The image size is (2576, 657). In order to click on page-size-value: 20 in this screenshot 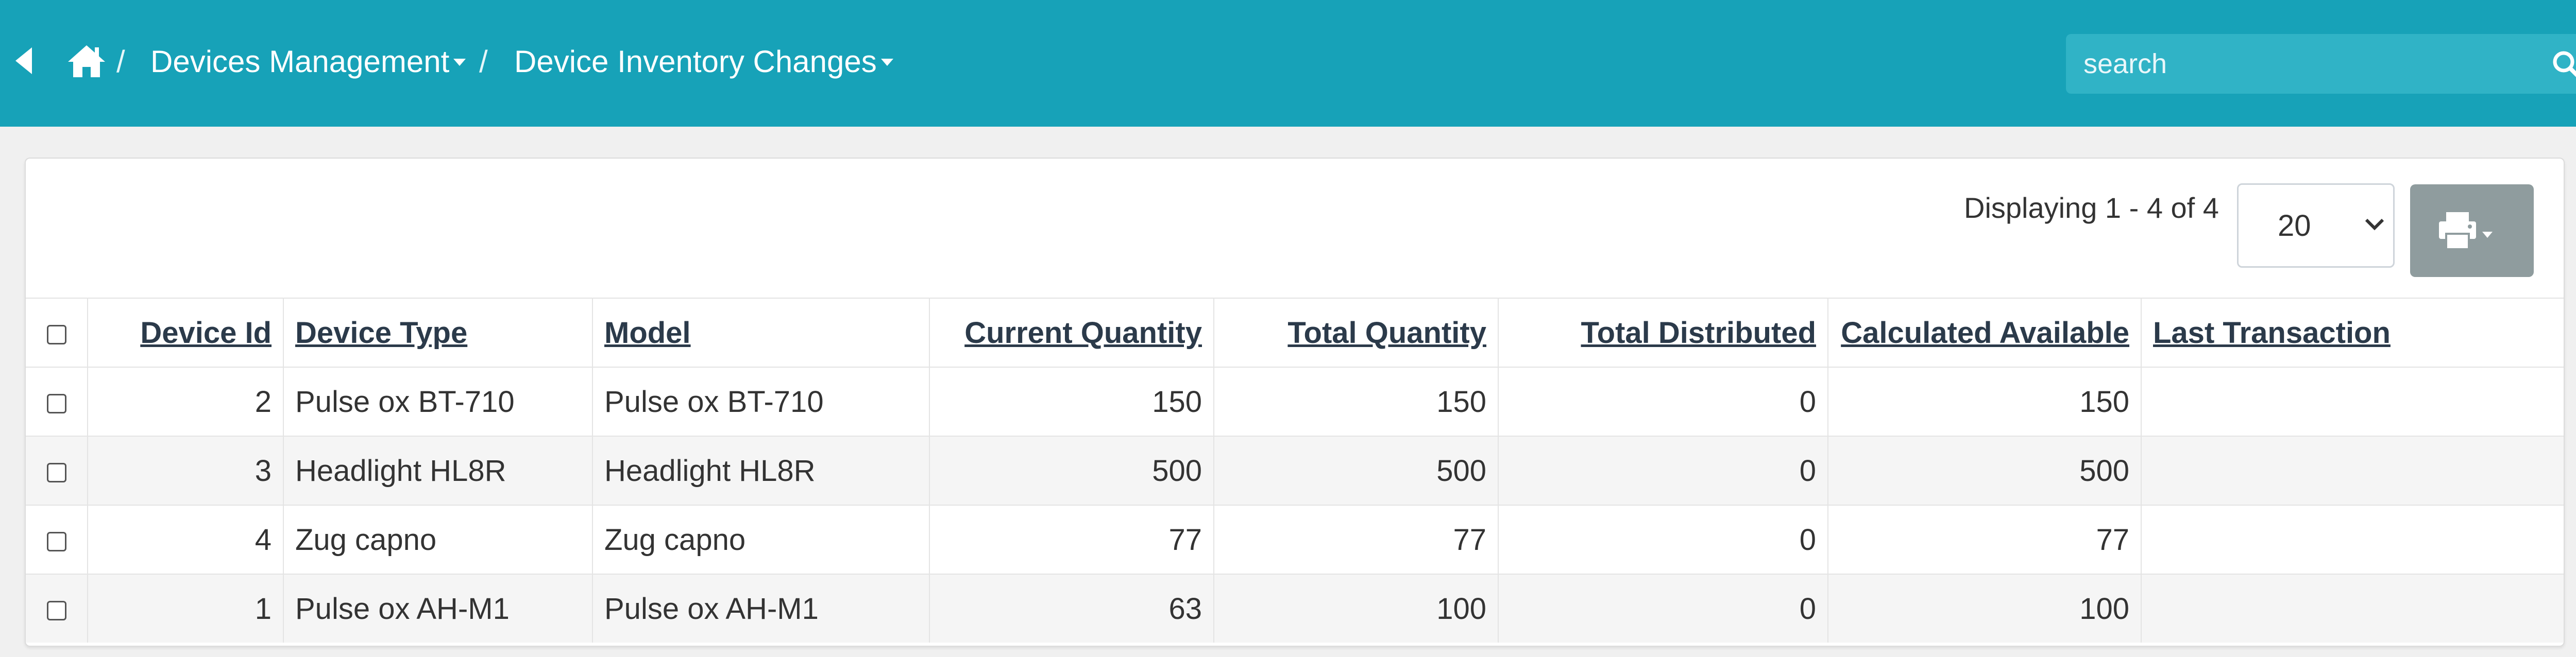, I will do `click(2294, 226)`.